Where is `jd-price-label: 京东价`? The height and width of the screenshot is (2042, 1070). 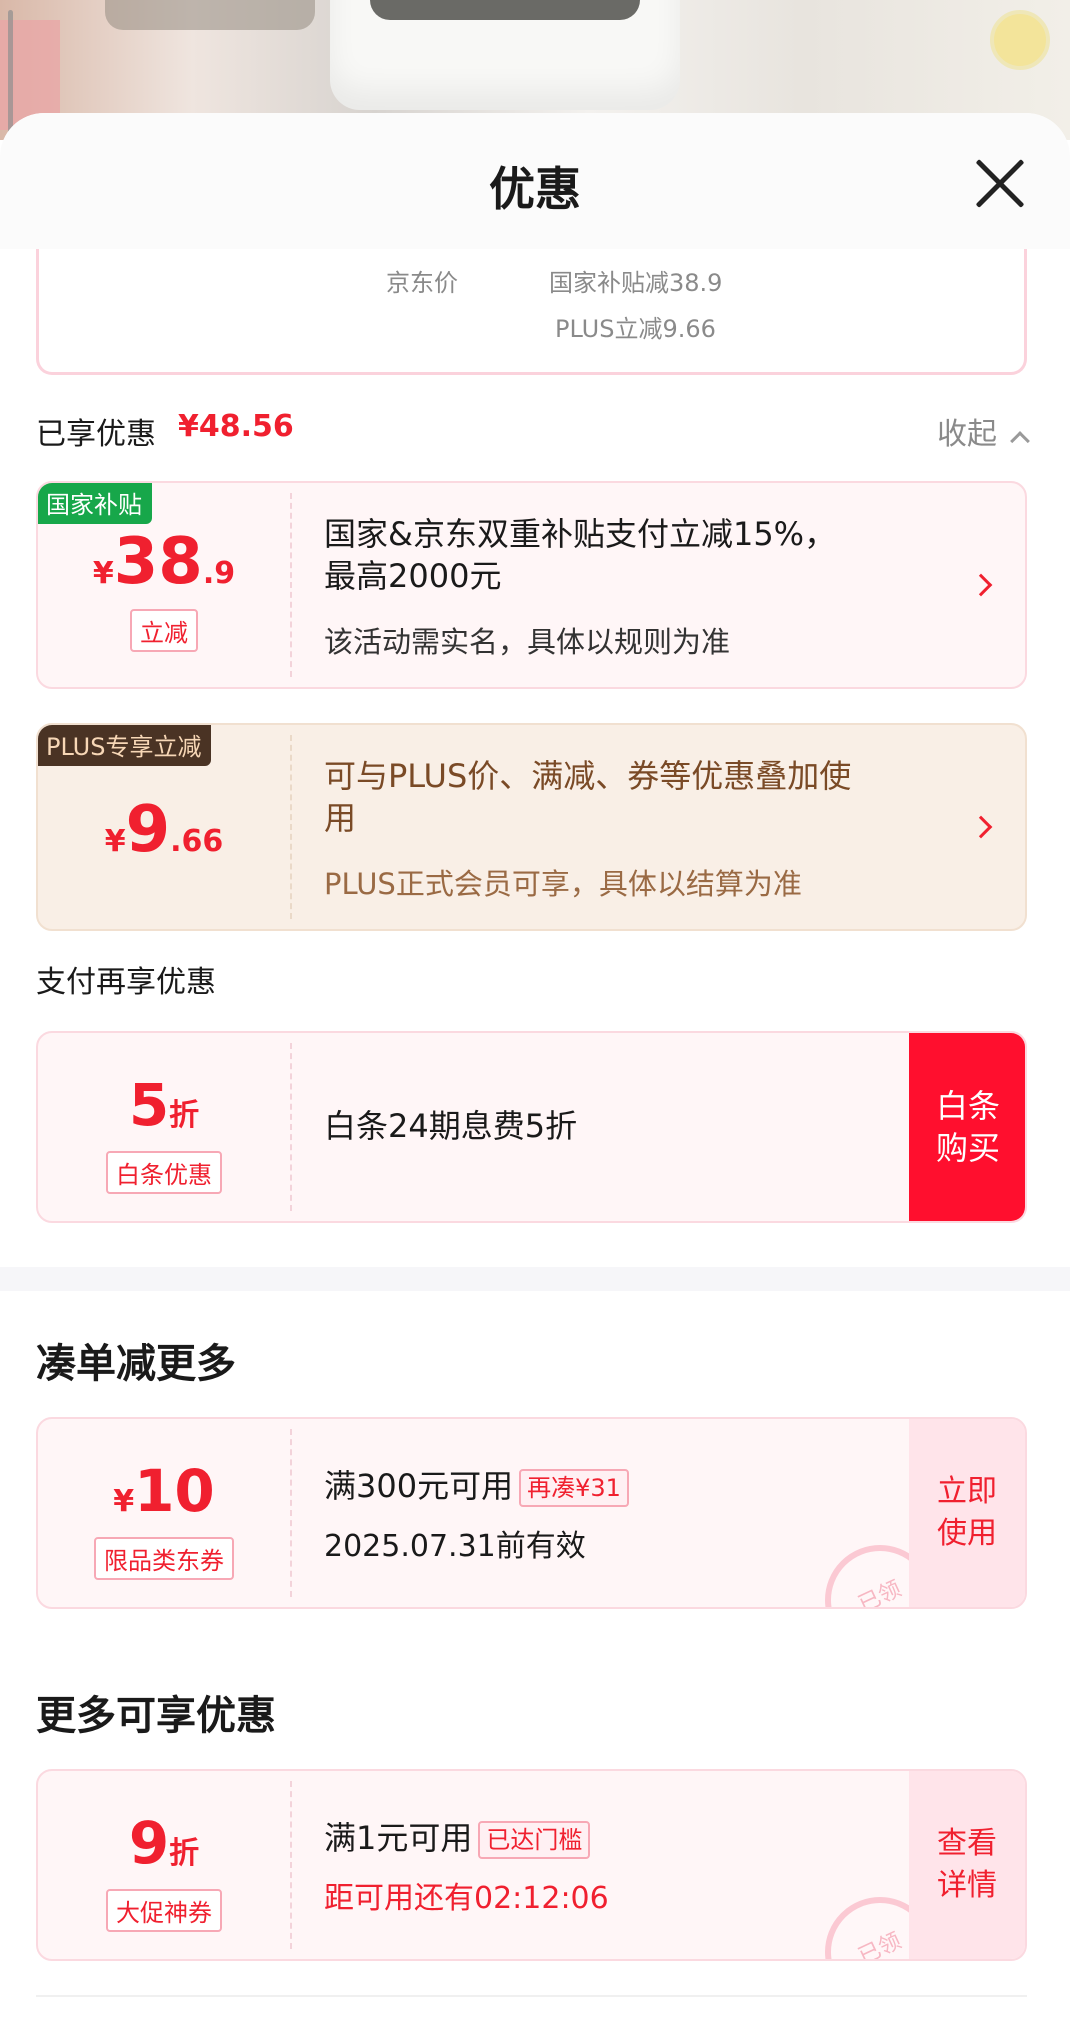
jd-price-label: 京东价 is located at coordinates (422, 283).